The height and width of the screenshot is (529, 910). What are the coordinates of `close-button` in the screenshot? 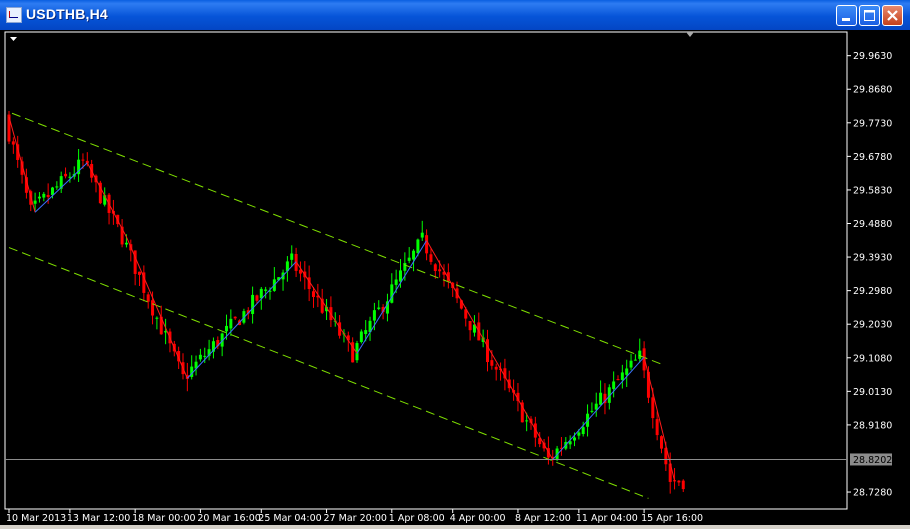 It's located at (892, 15).